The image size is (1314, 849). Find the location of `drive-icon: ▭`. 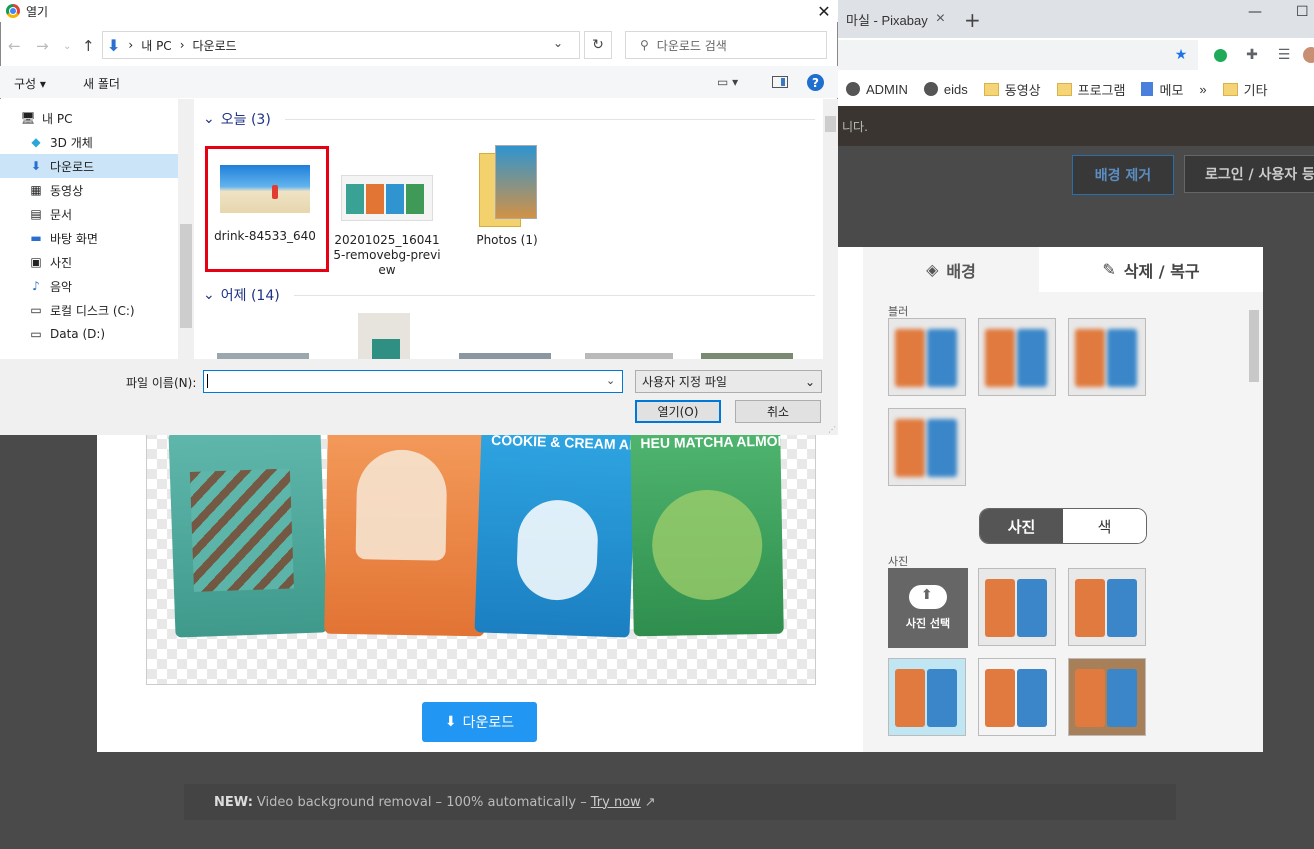

drive-icon: ▭ is located at coordinates (36, 334).